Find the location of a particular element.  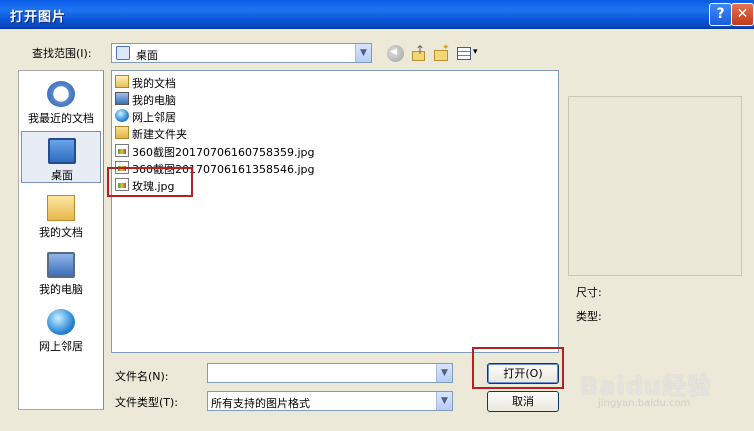

place-network: 网上邻居 is located at coordinates (61, 329).